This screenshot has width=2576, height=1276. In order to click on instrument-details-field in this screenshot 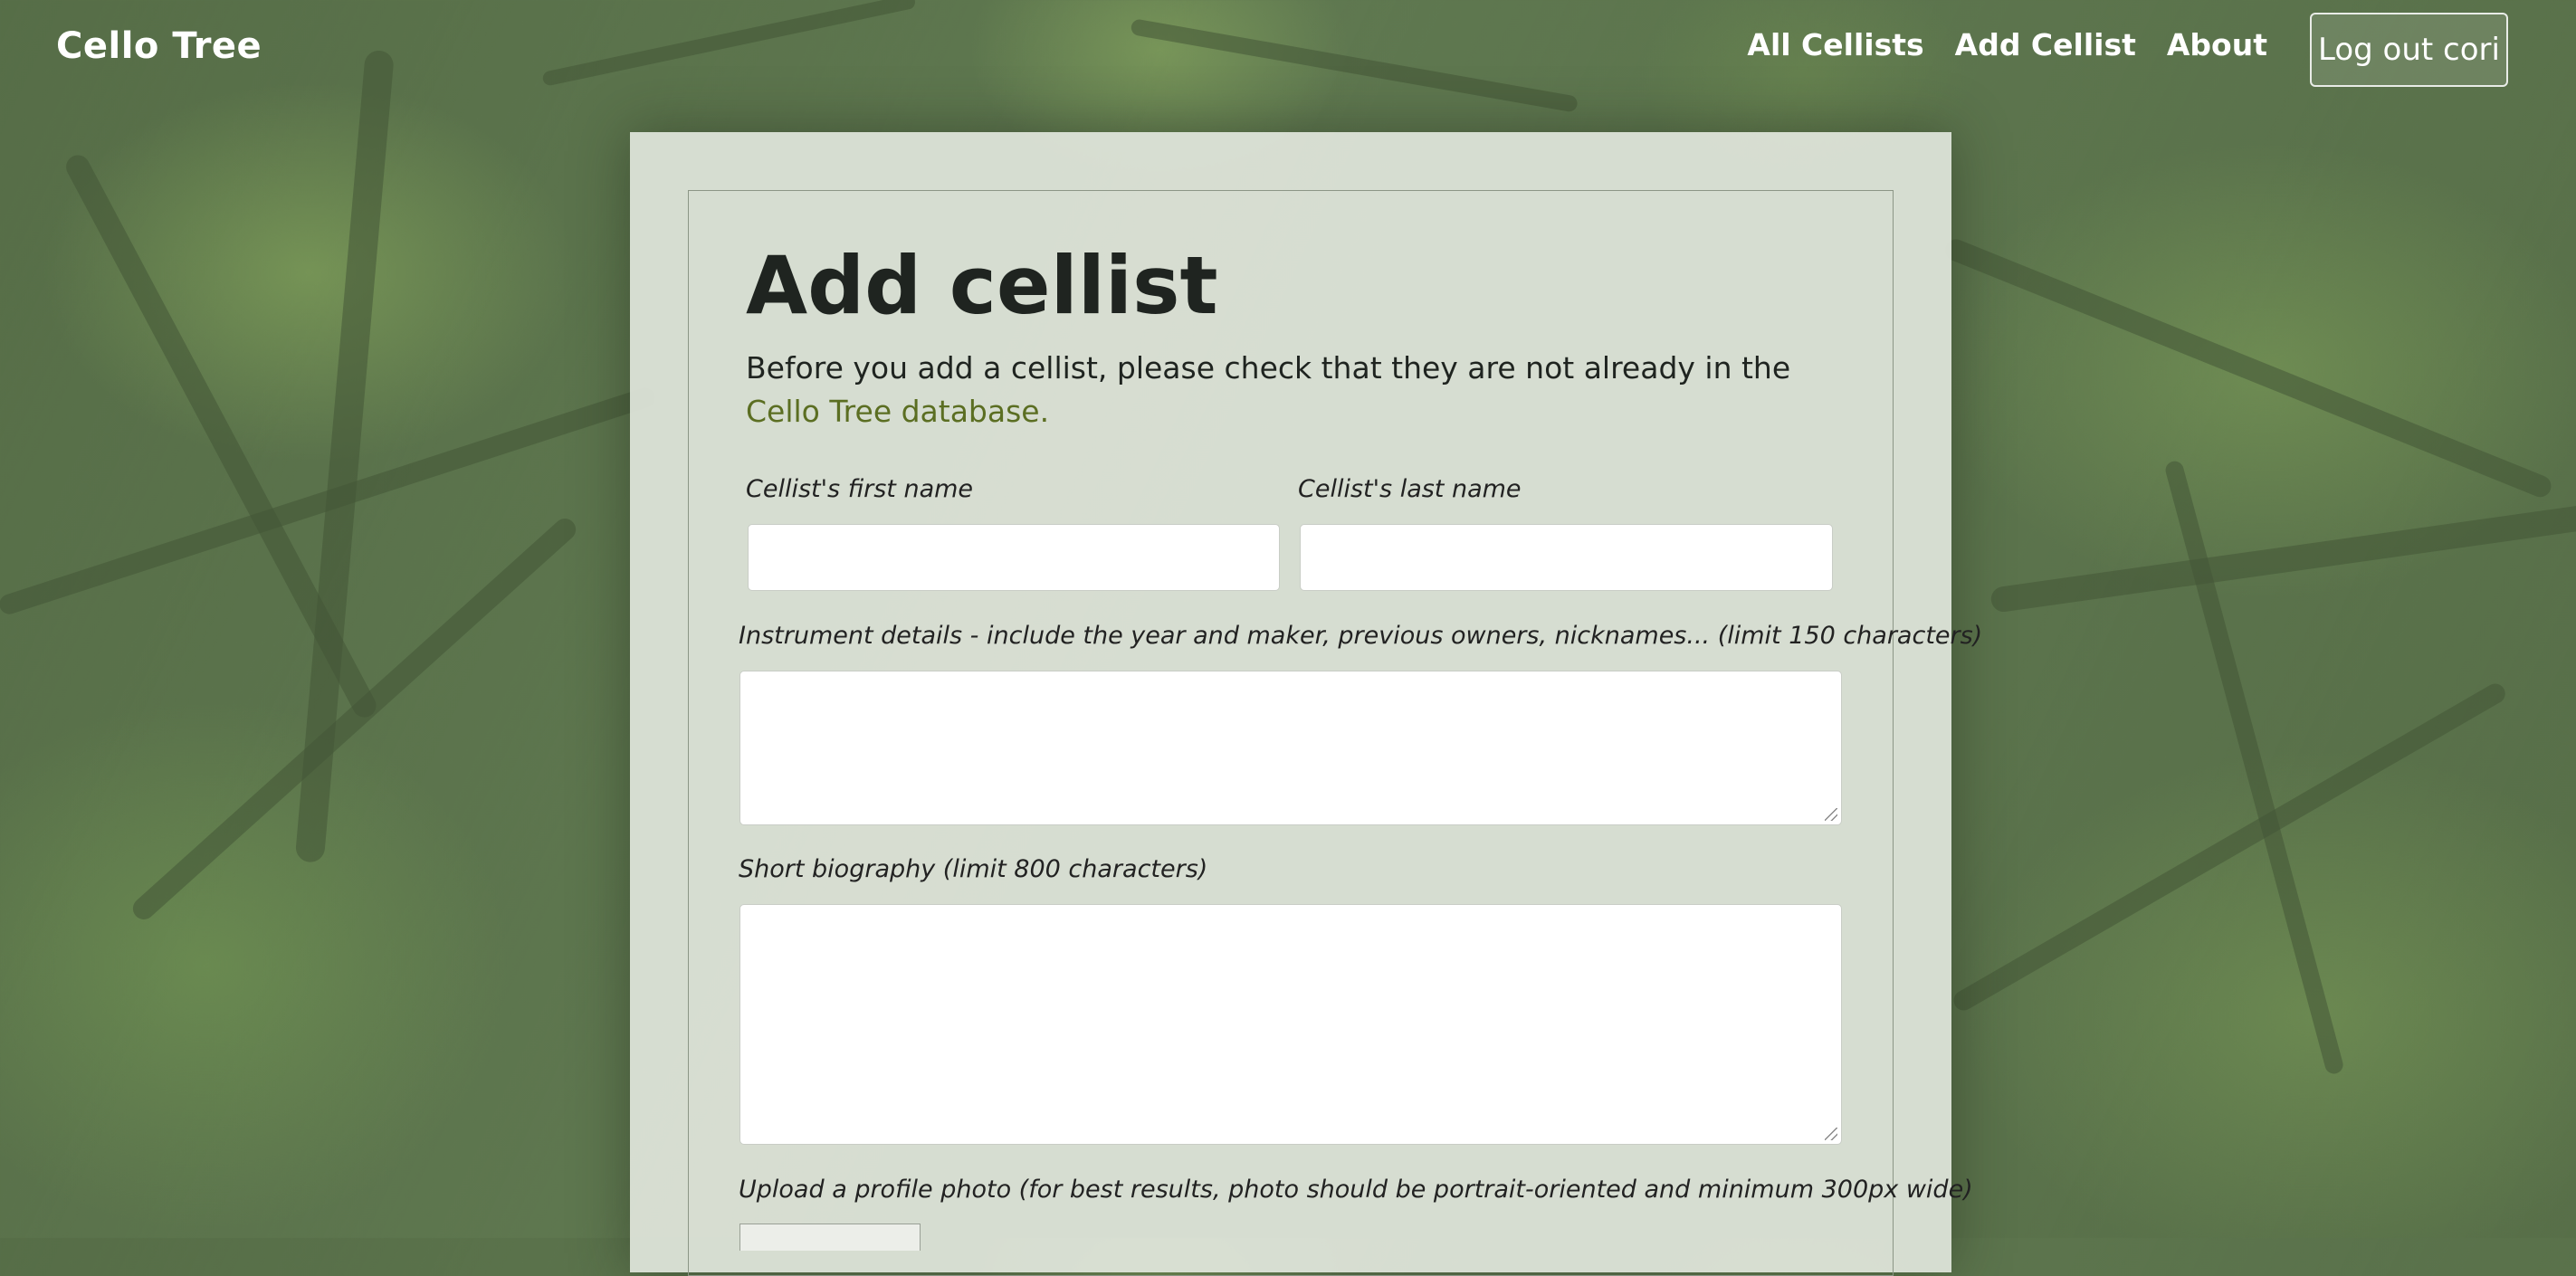, I will do `click(1291, 748)`.